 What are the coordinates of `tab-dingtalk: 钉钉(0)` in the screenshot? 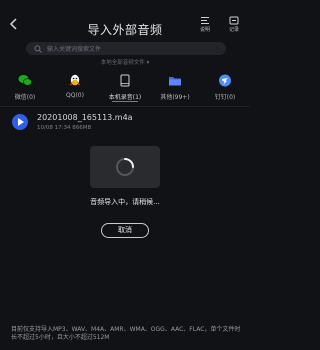 It's located at (225, 87).